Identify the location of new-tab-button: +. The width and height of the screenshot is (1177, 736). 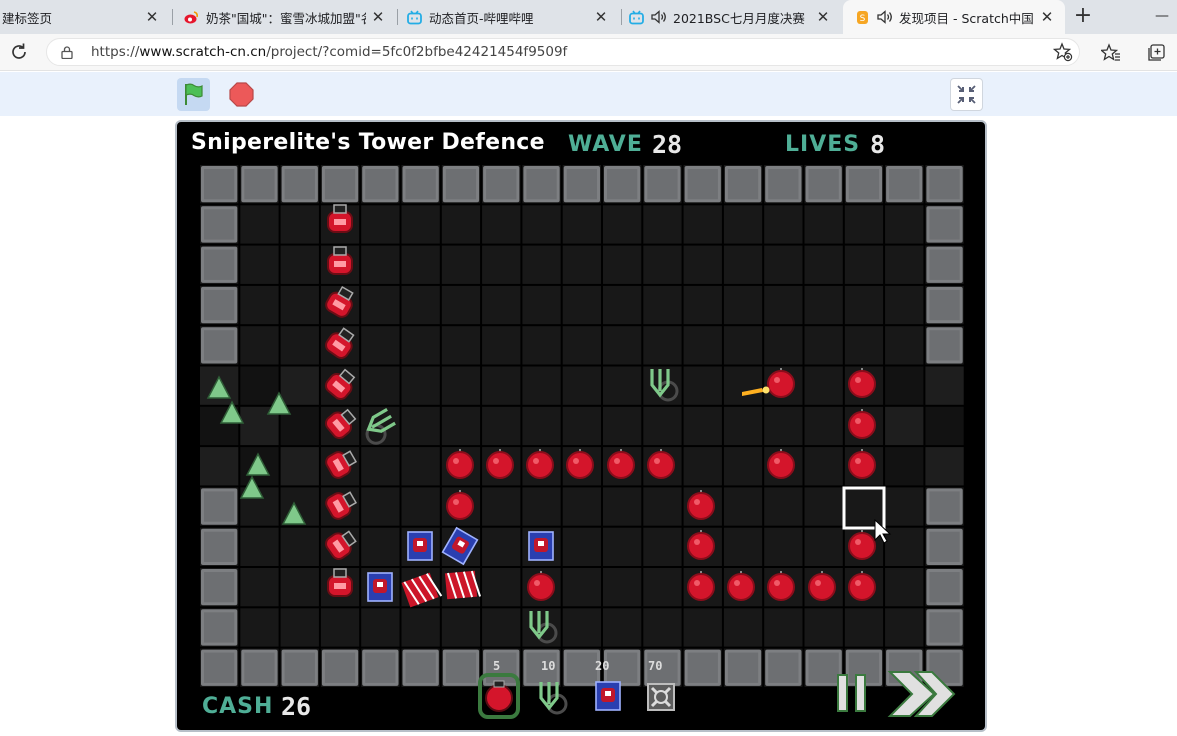
(1083, 16).